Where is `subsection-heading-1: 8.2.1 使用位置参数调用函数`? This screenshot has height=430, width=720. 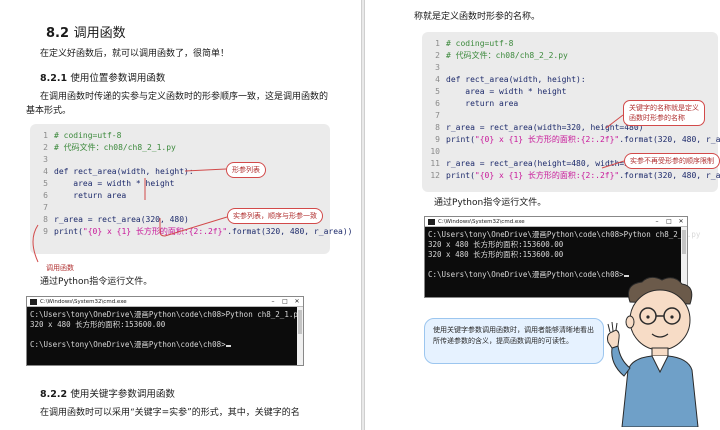 subsection-heading-1: 8.2.1 使用位置参数调用函数 is located at coordinates (102, 77).